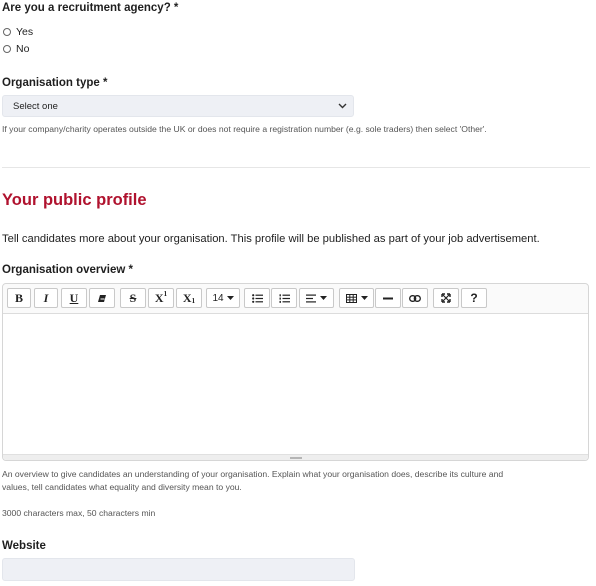 The width and height of the screenshot is (596, 586). What do you see at coordinates (193, 301) in the screenshot?
I see `subscript-mark: 1` at bounding box center [193, 301].